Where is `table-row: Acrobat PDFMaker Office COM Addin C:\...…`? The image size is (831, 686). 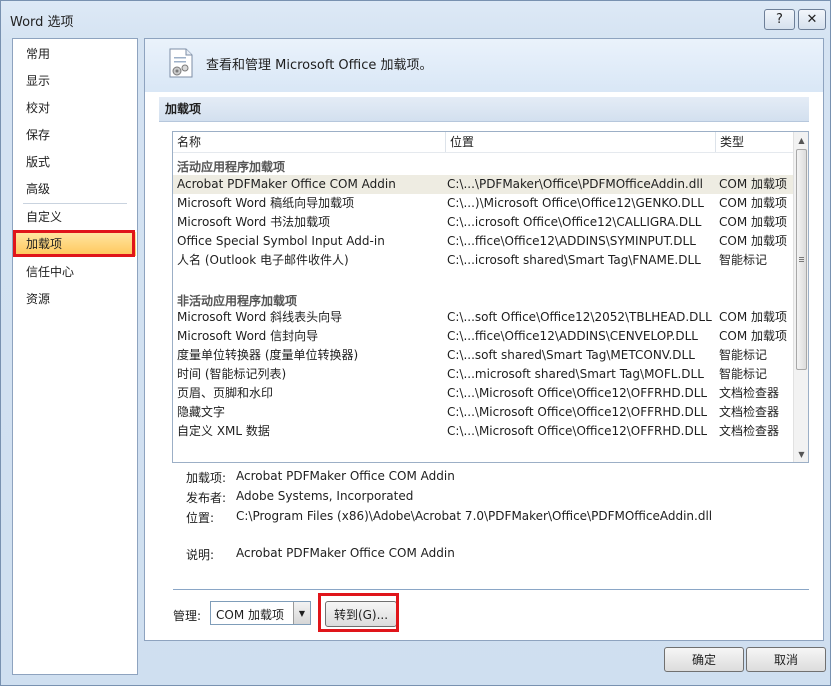
table-row: Acrobat PDFMaker Office COM Addin C:\...… is located at coordinates (483, 184).